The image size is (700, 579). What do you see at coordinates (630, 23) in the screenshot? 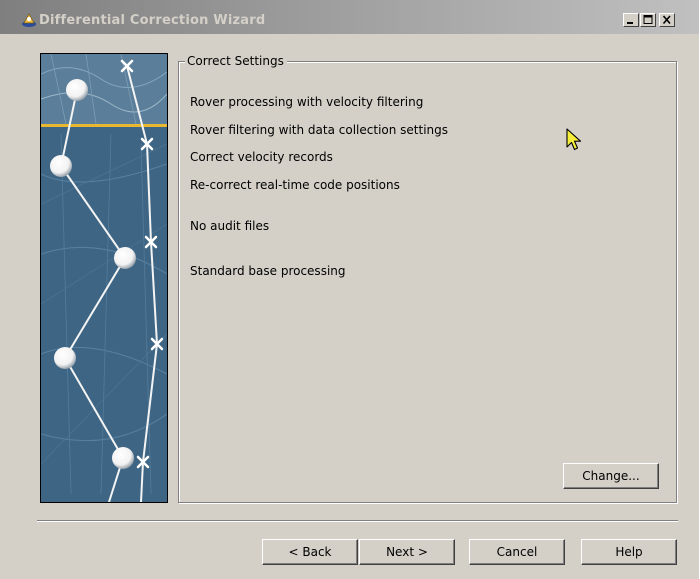
I see `minimize-icon` at bounding box center [630, 23].